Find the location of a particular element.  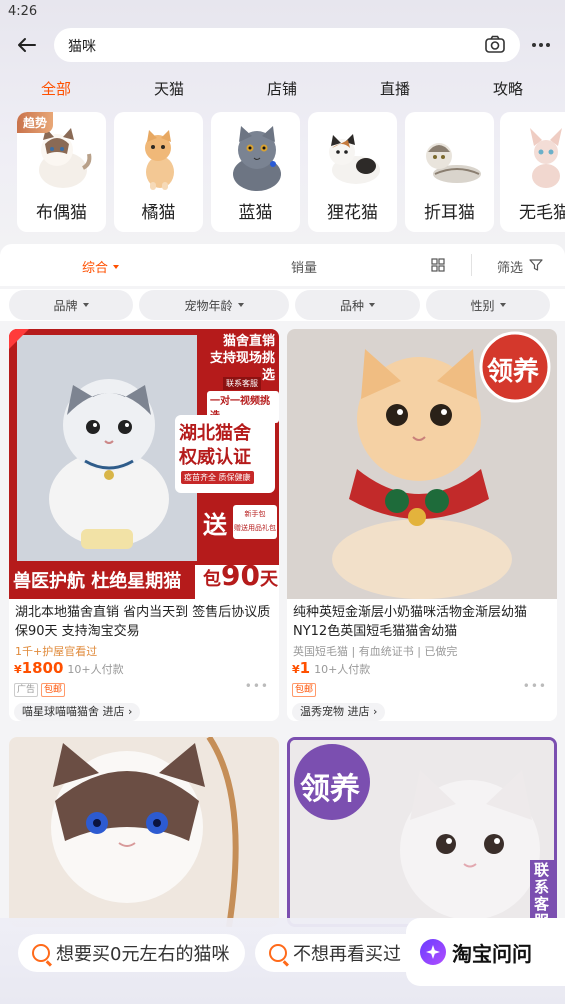

adopt-label: 领养 is located at coordinates (513, 372).